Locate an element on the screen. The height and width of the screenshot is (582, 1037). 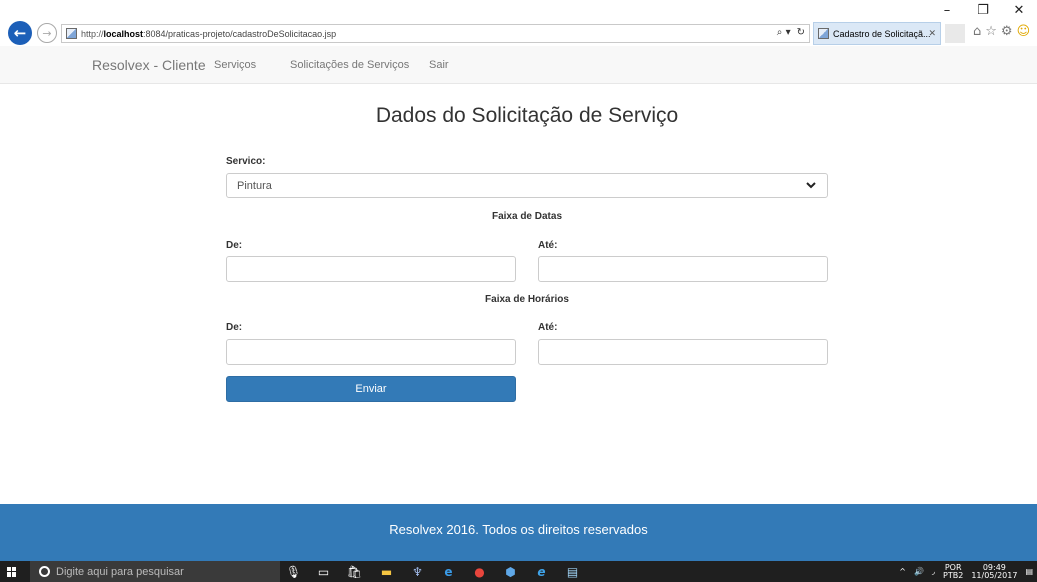
forward-button: → is located at coordinates (47, 33).